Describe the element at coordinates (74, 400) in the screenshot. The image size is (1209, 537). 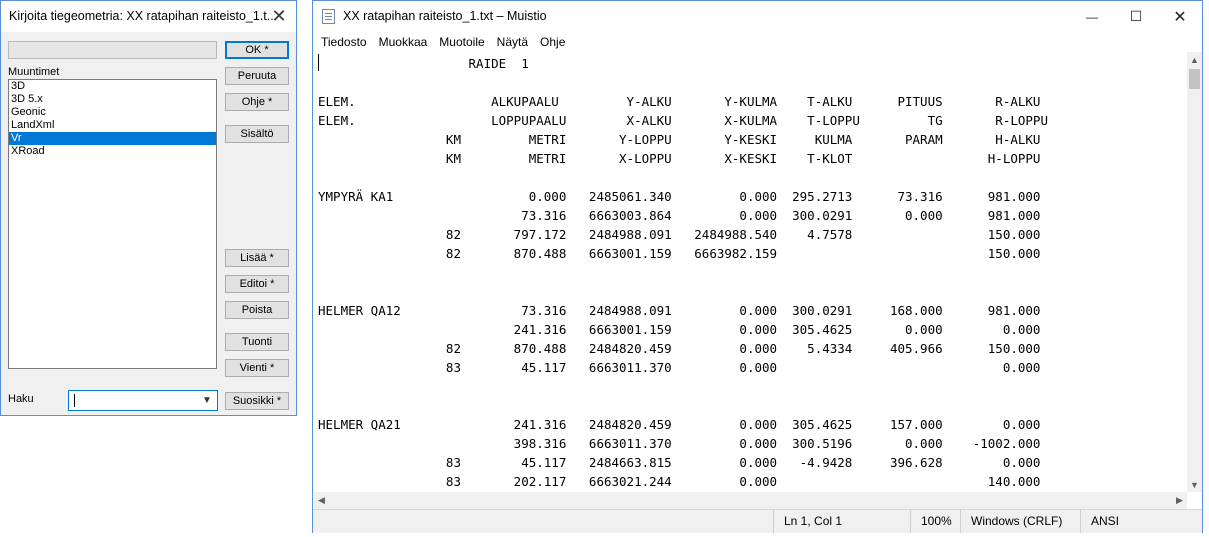
I see `search-caret` at that location.